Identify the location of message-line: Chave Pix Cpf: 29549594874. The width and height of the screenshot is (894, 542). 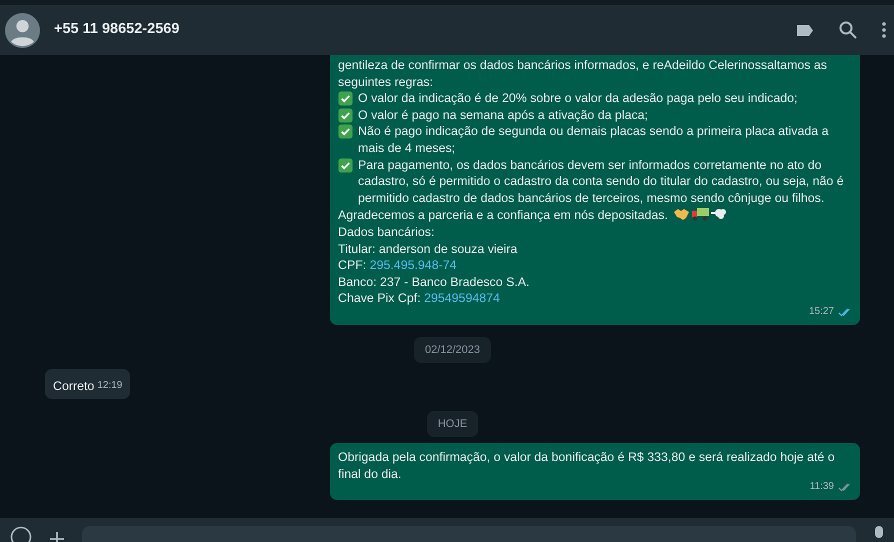
(419, 298).